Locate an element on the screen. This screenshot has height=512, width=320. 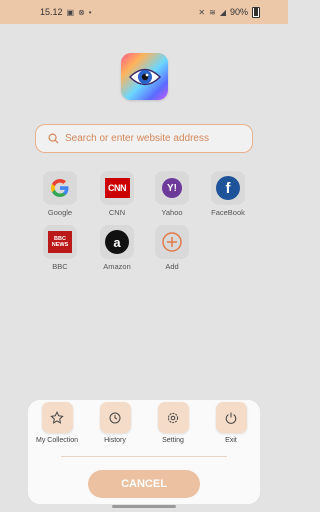
search-bar is located at coordinates (144, 138).